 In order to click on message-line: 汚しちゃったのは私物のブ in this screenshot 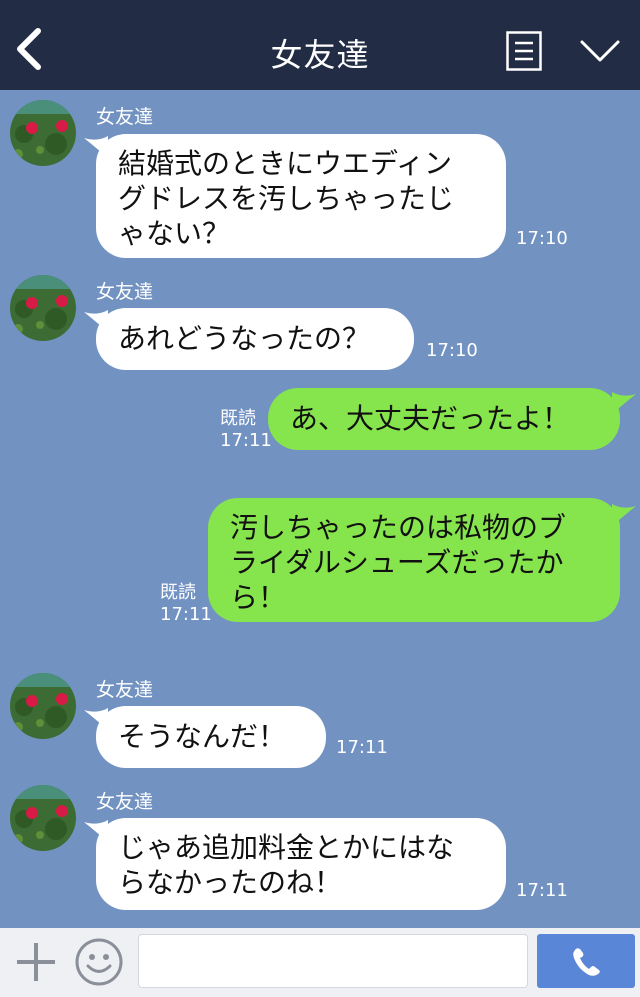, I will do `click(398, 527)`.